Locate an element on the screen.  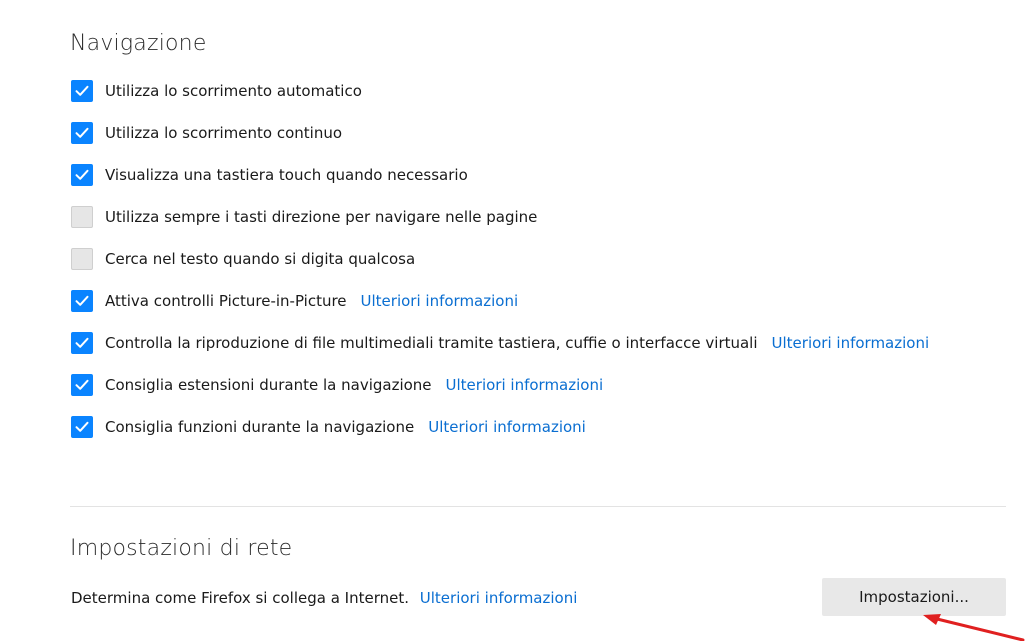
option-label: Attiva controlli Picture-in-Picture is located at coordinates (226, 301).